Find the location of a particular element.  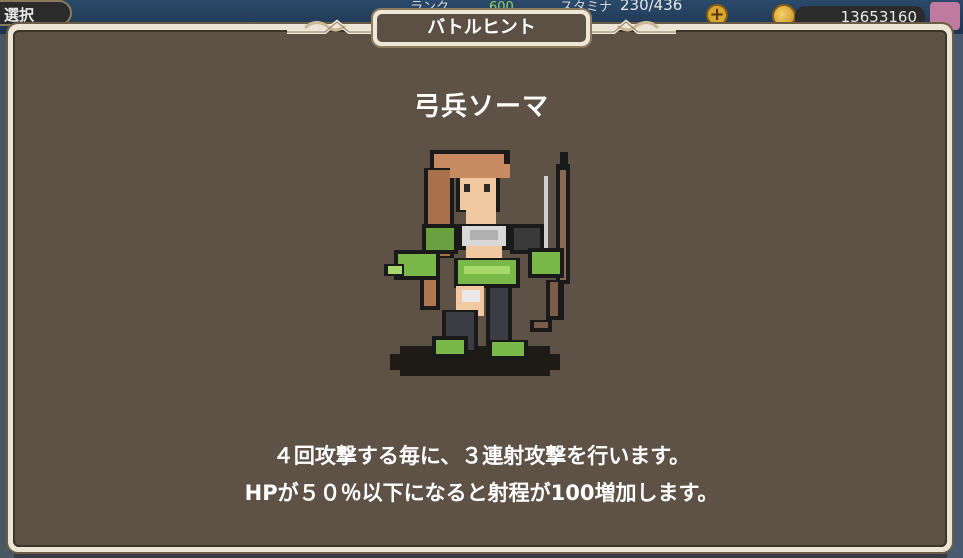

dialog-title: バトルヒント is located at coordinates (481, 28).